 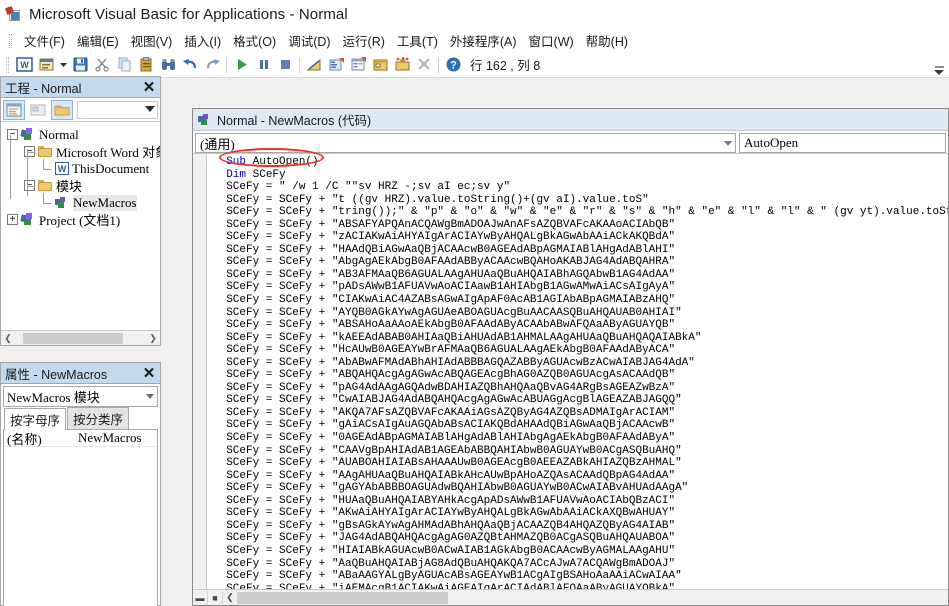 What do you see at coordinates (505, 66) in the screenshot?
I see `cursor-position-label: 行 162 , 列 8` at bounding box center [505, 66].